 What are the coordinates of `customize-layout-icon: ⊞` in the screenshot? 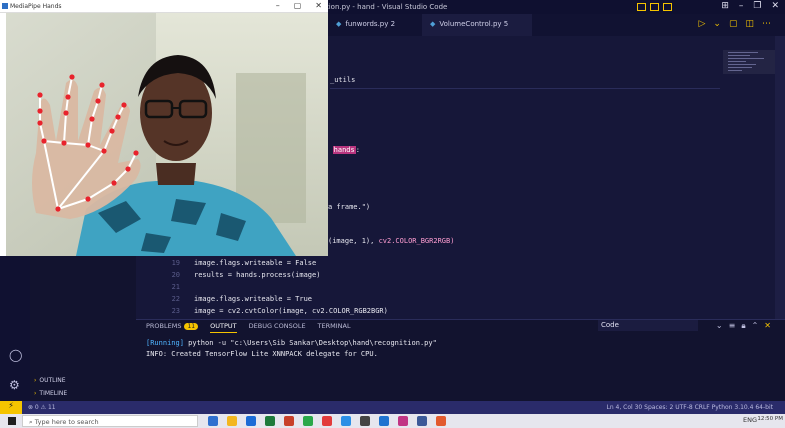 It's located at (725, 6).